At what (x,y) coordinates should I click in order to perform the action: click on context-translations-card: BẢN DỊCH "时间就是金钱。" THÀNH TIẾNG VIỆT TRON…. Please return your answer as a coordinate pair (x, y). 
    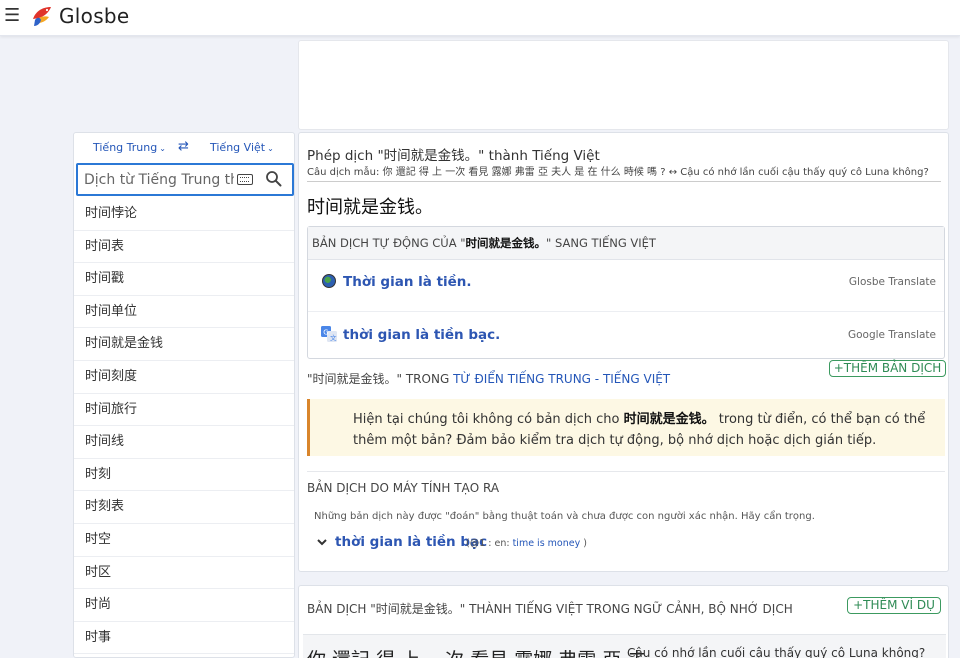
    Looking at the image, I should click on (623, 621).